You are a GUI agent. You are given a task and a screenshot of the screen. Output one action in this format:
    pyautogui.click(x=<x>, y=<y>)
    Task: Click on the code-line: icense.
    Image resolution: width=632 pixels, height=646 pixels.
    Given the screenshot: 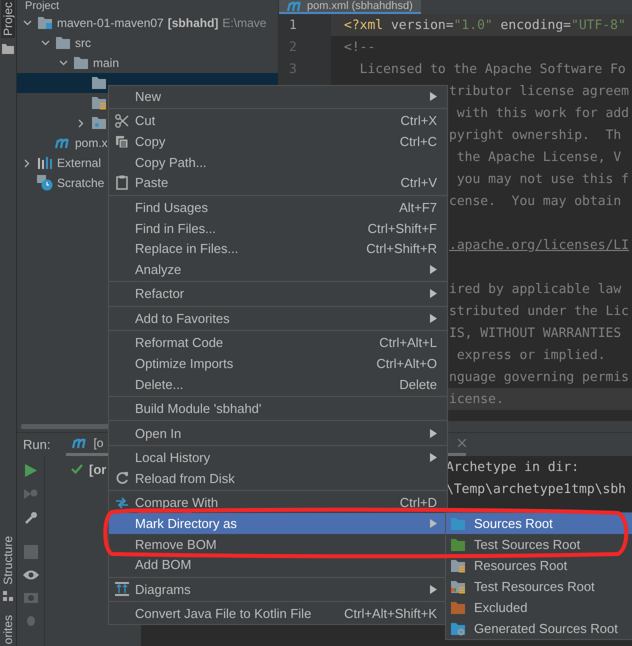 What is the action you would take?
    pyautogui.click(x=476, y=399)
    